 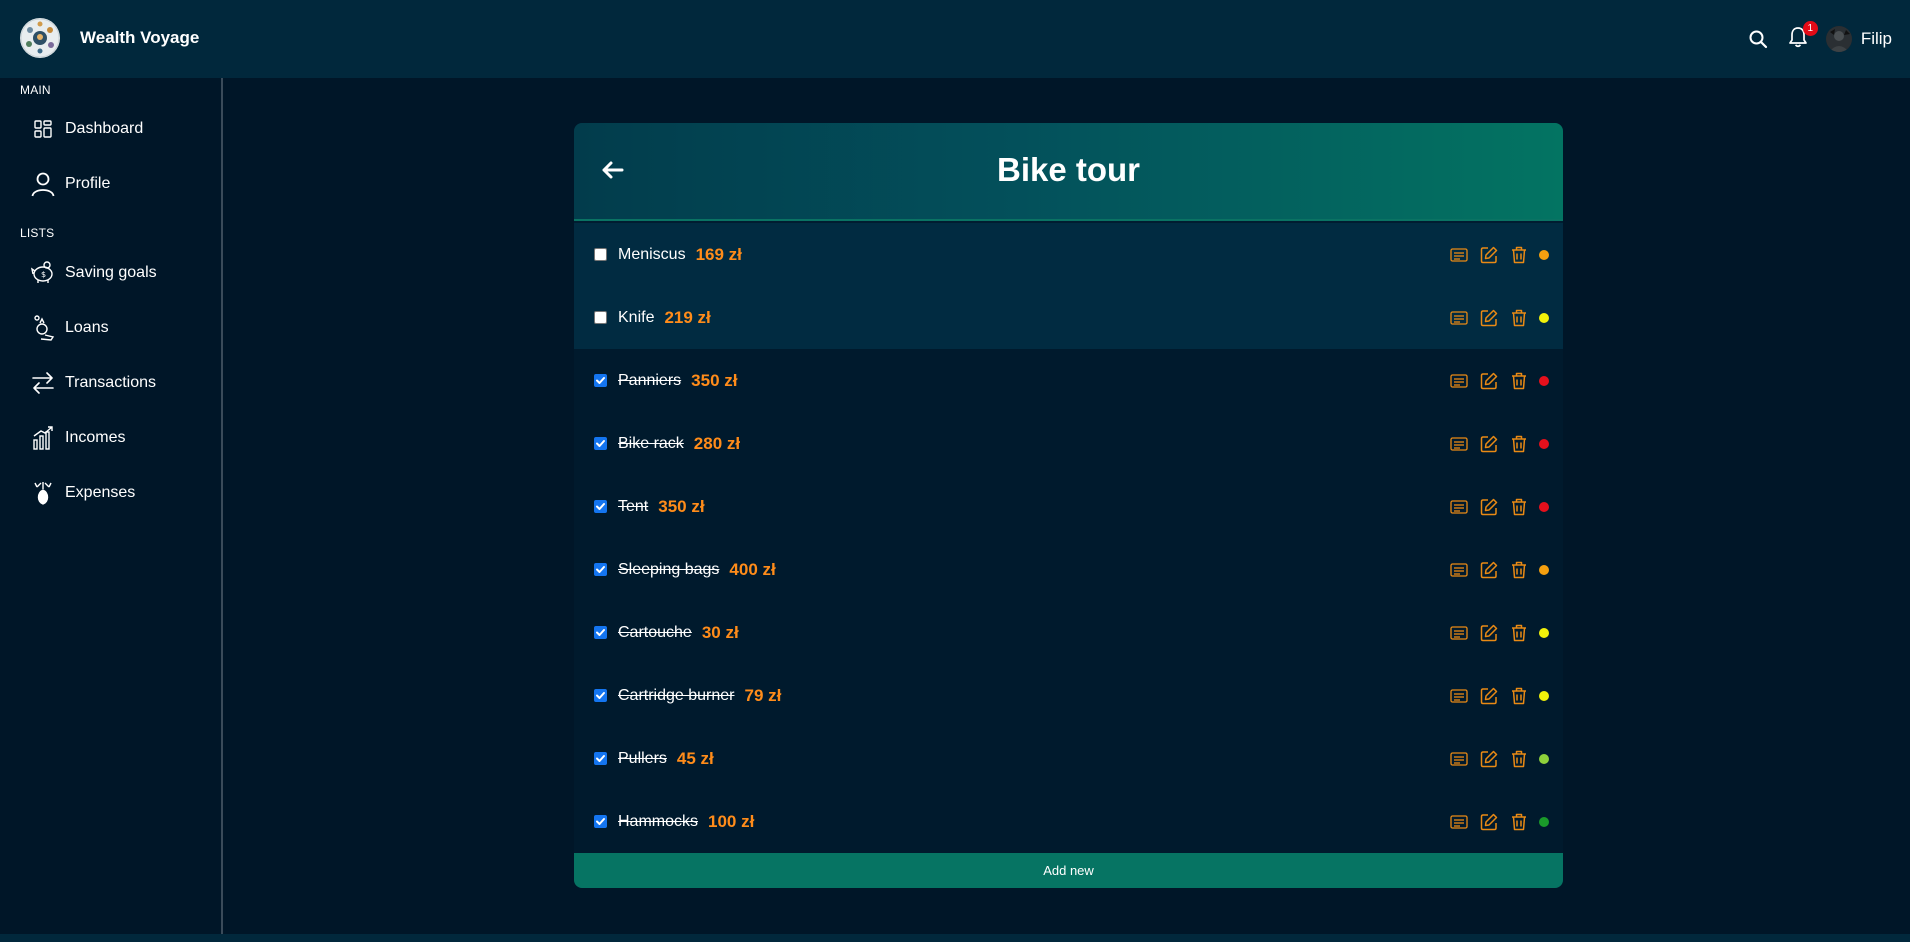 I want to click on list-item: Panniers 350 zł, so click(x=1068, y=380).